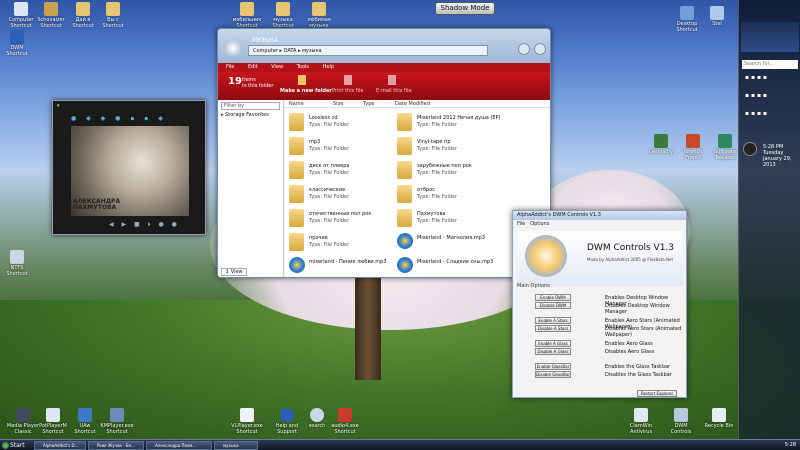 Image resolution: width=800 pixels, height=450 pixels. Describe the element at coordinates (553, 297) in the screenshot. I see `enable-dwm-button: Enable DWM` at that location.